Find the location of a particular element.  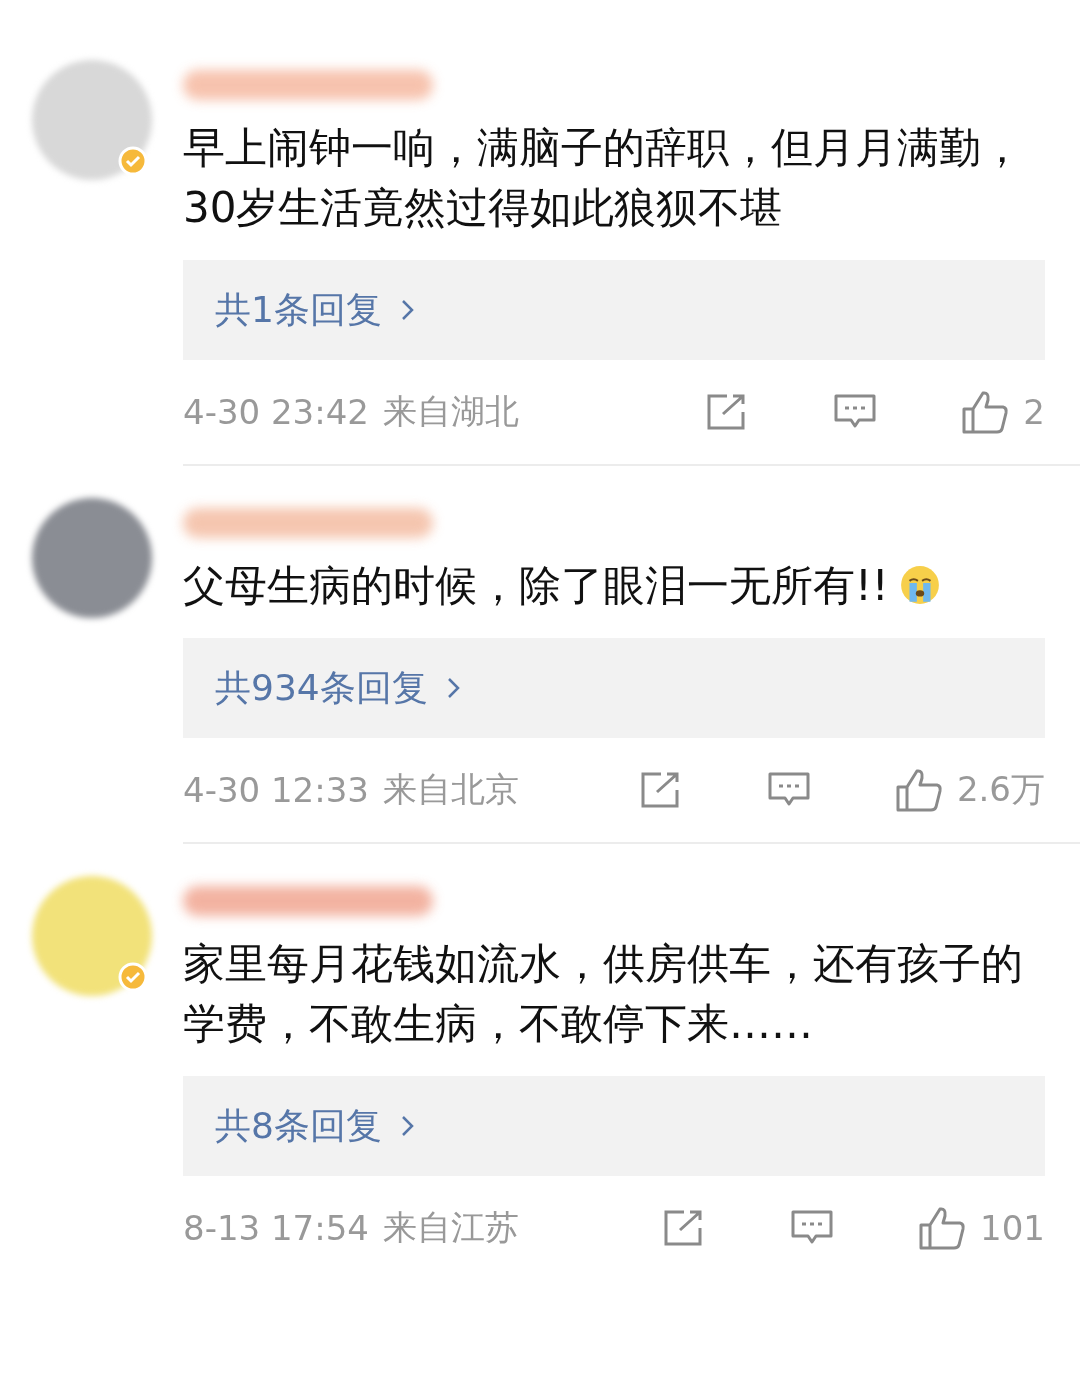

like-button: 2.6万 is located at coordinates (969, 790).